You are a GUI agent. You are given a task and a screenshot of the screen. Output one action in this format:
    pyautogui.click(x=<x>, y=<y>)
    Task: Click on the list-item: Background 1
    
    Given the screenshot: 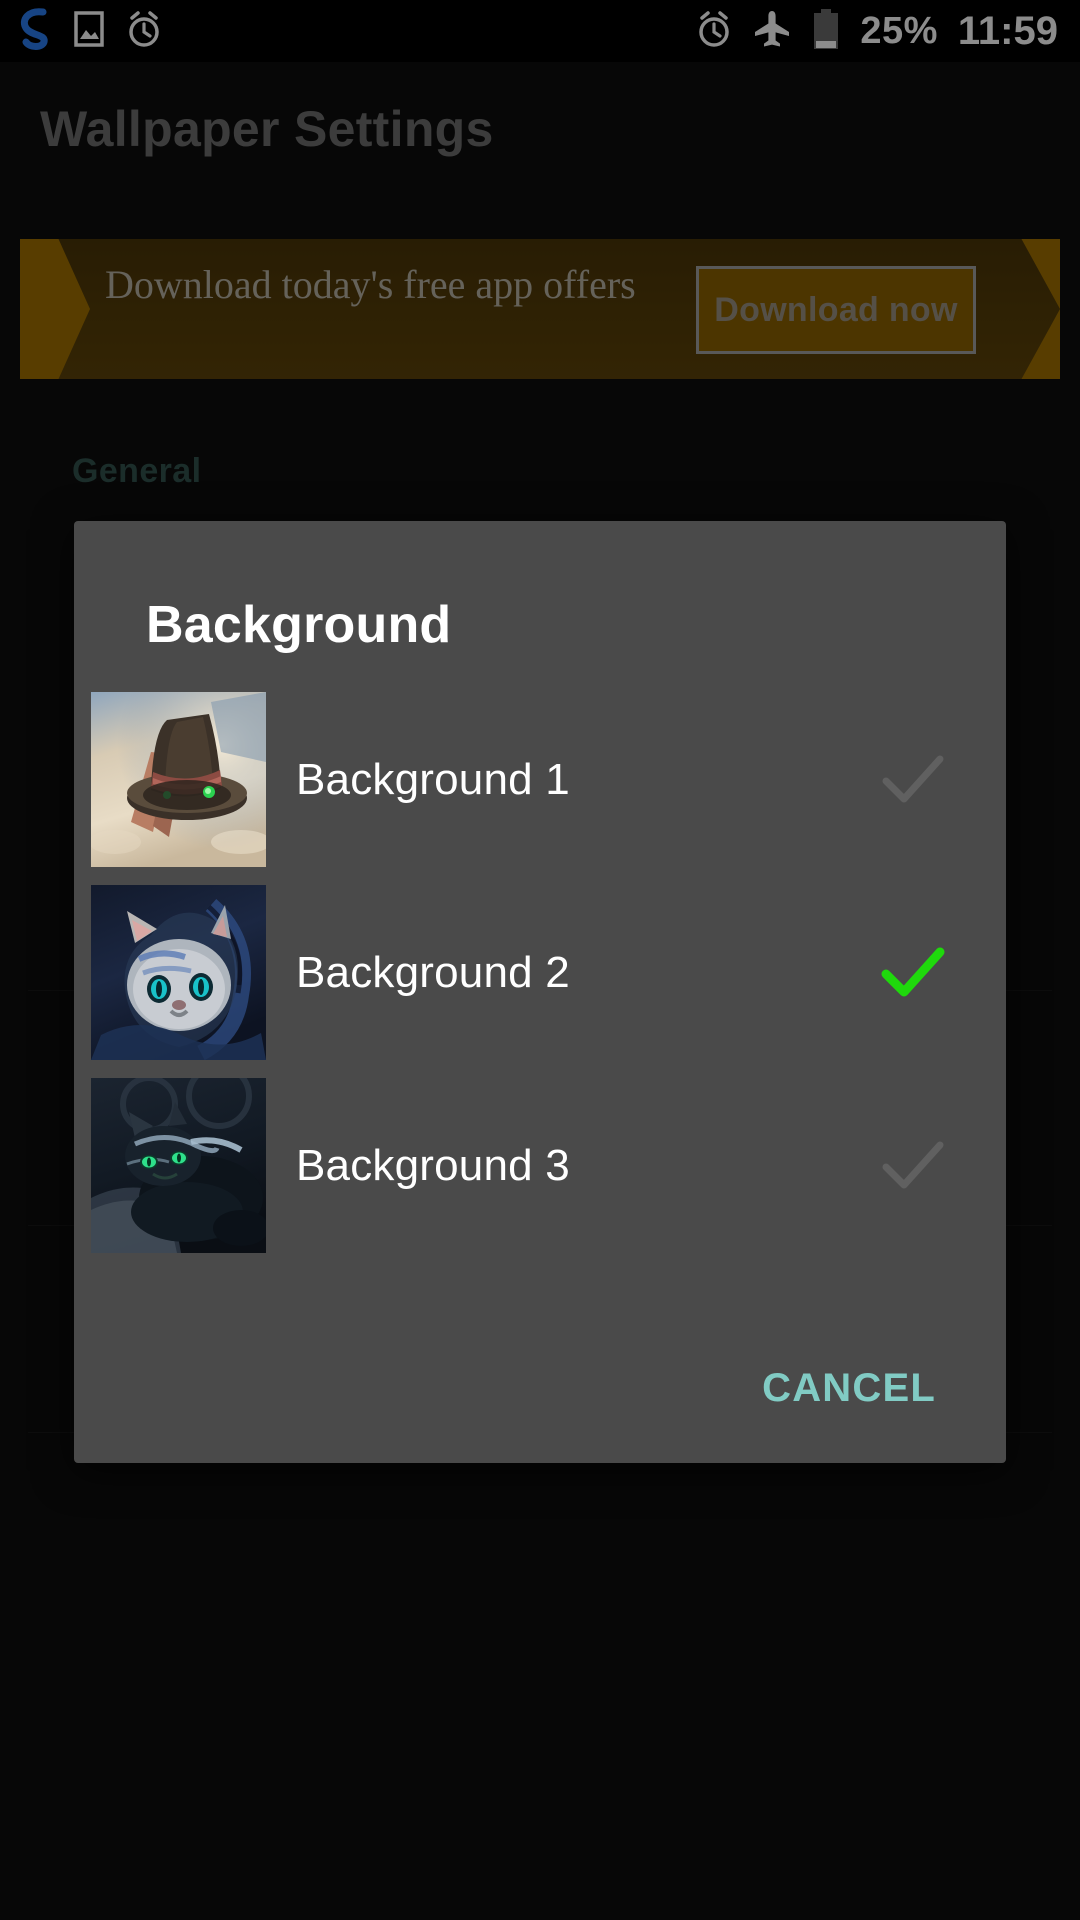 What is the action you would take?
    pyautogui.click(x=540, y=779)
    